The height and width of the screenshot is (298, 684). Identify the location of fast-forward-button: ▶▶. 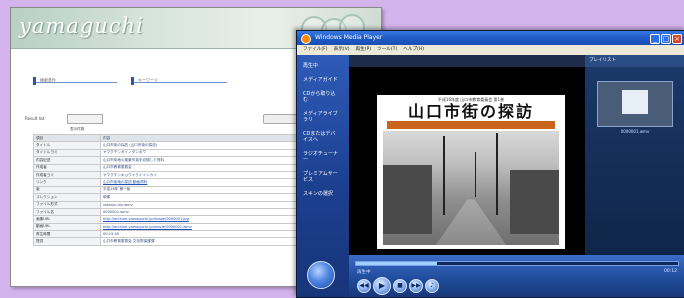
(416, 286).